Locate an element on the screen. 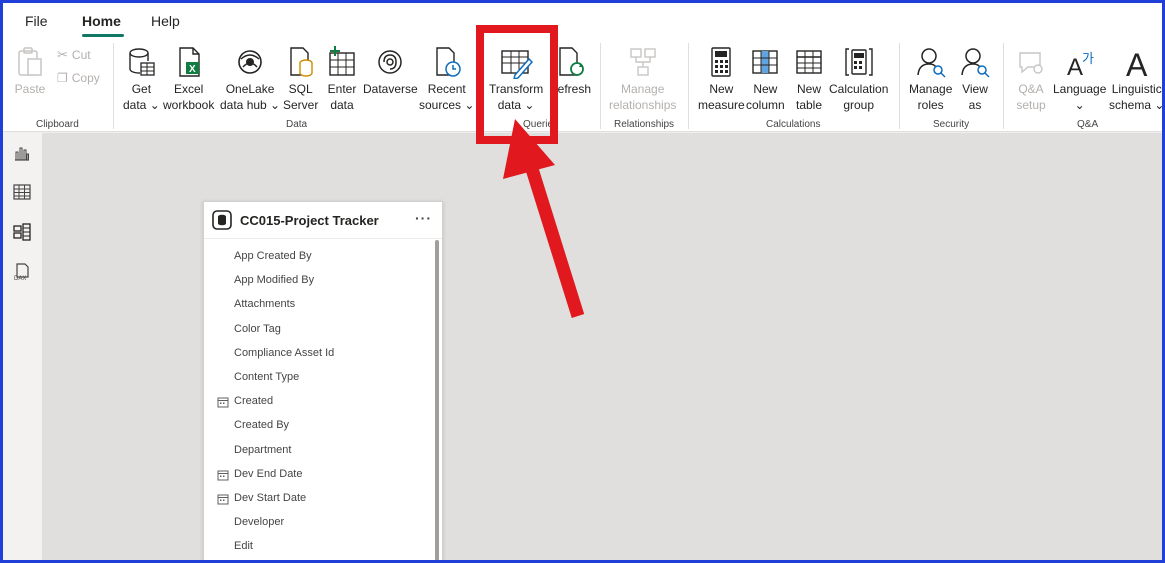  qa-setup-button: Q&A setup is located at coordinates (1031, 78).